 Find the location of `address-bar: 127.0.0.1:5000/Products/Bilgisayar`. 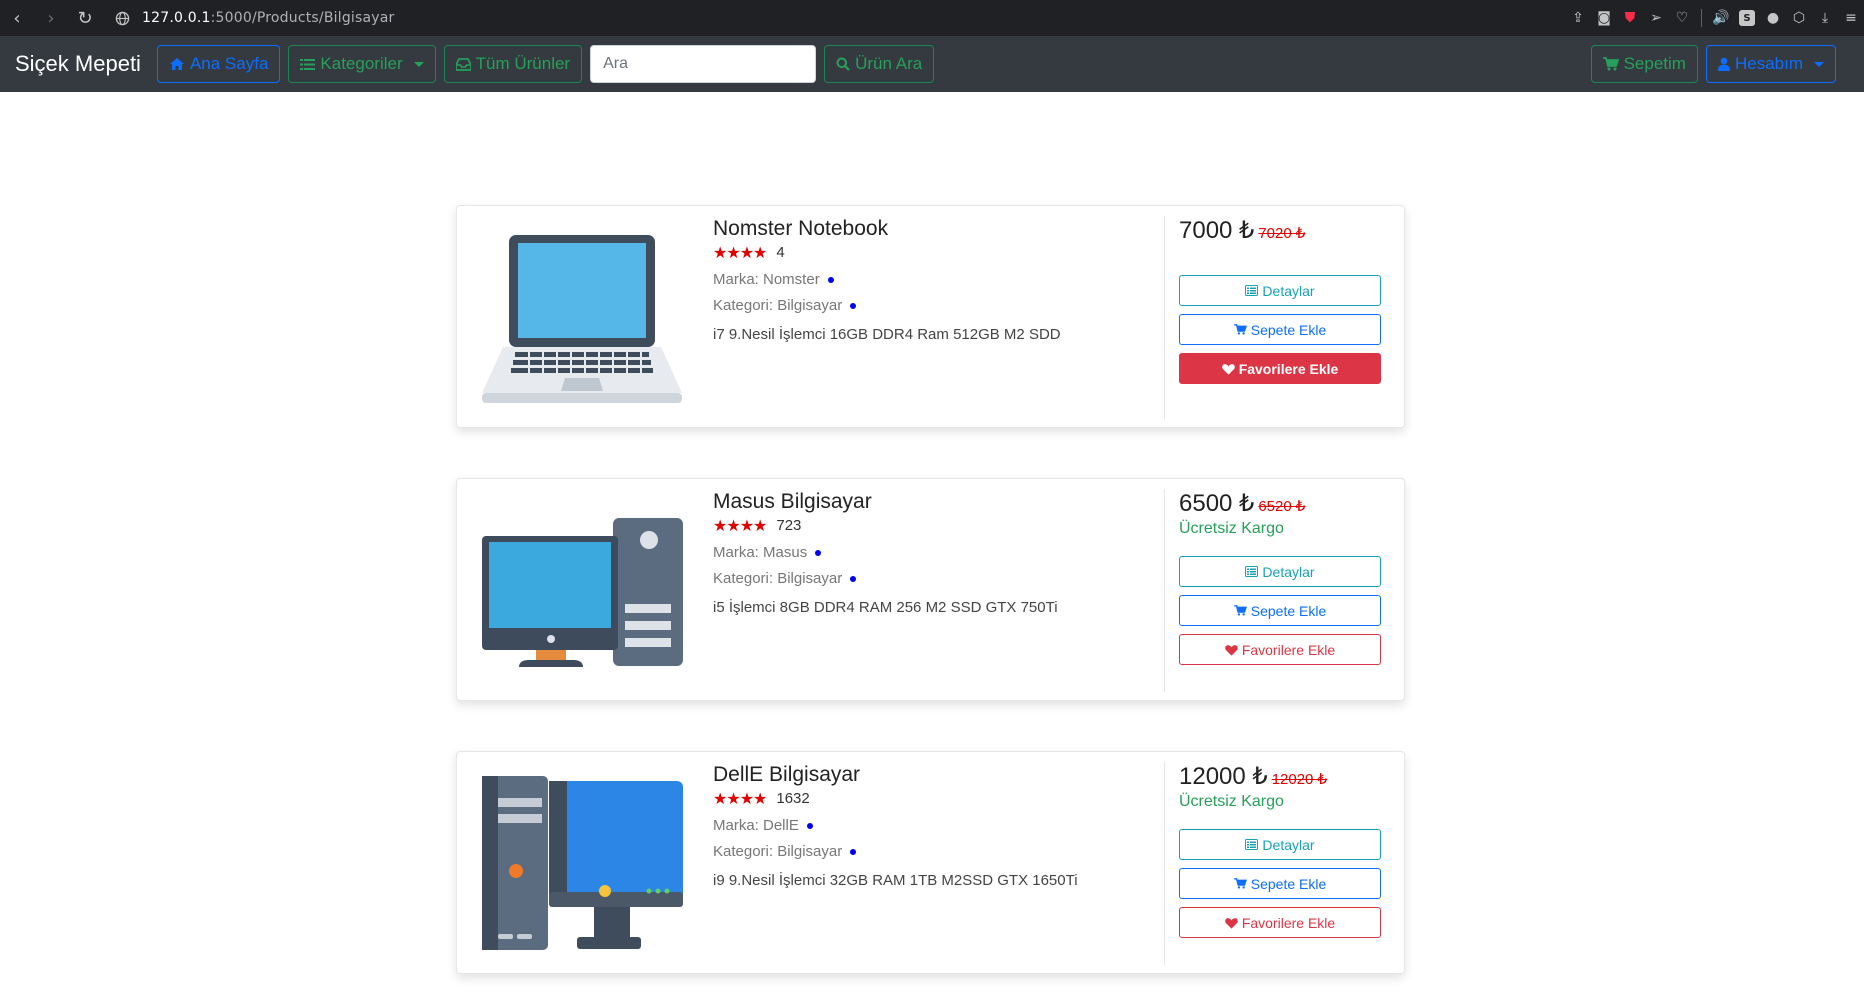

address-bar: 127.0.0.1:5000/Products/Bilgisayar is located at coordinates (268, 18).